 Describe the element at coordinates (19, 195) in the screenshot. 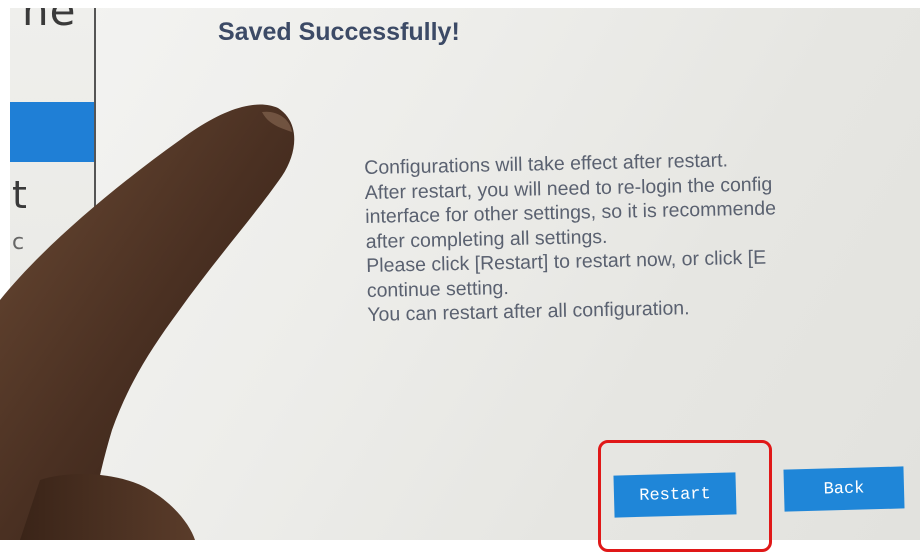

I see `sidebar-item-label: t` at that location.